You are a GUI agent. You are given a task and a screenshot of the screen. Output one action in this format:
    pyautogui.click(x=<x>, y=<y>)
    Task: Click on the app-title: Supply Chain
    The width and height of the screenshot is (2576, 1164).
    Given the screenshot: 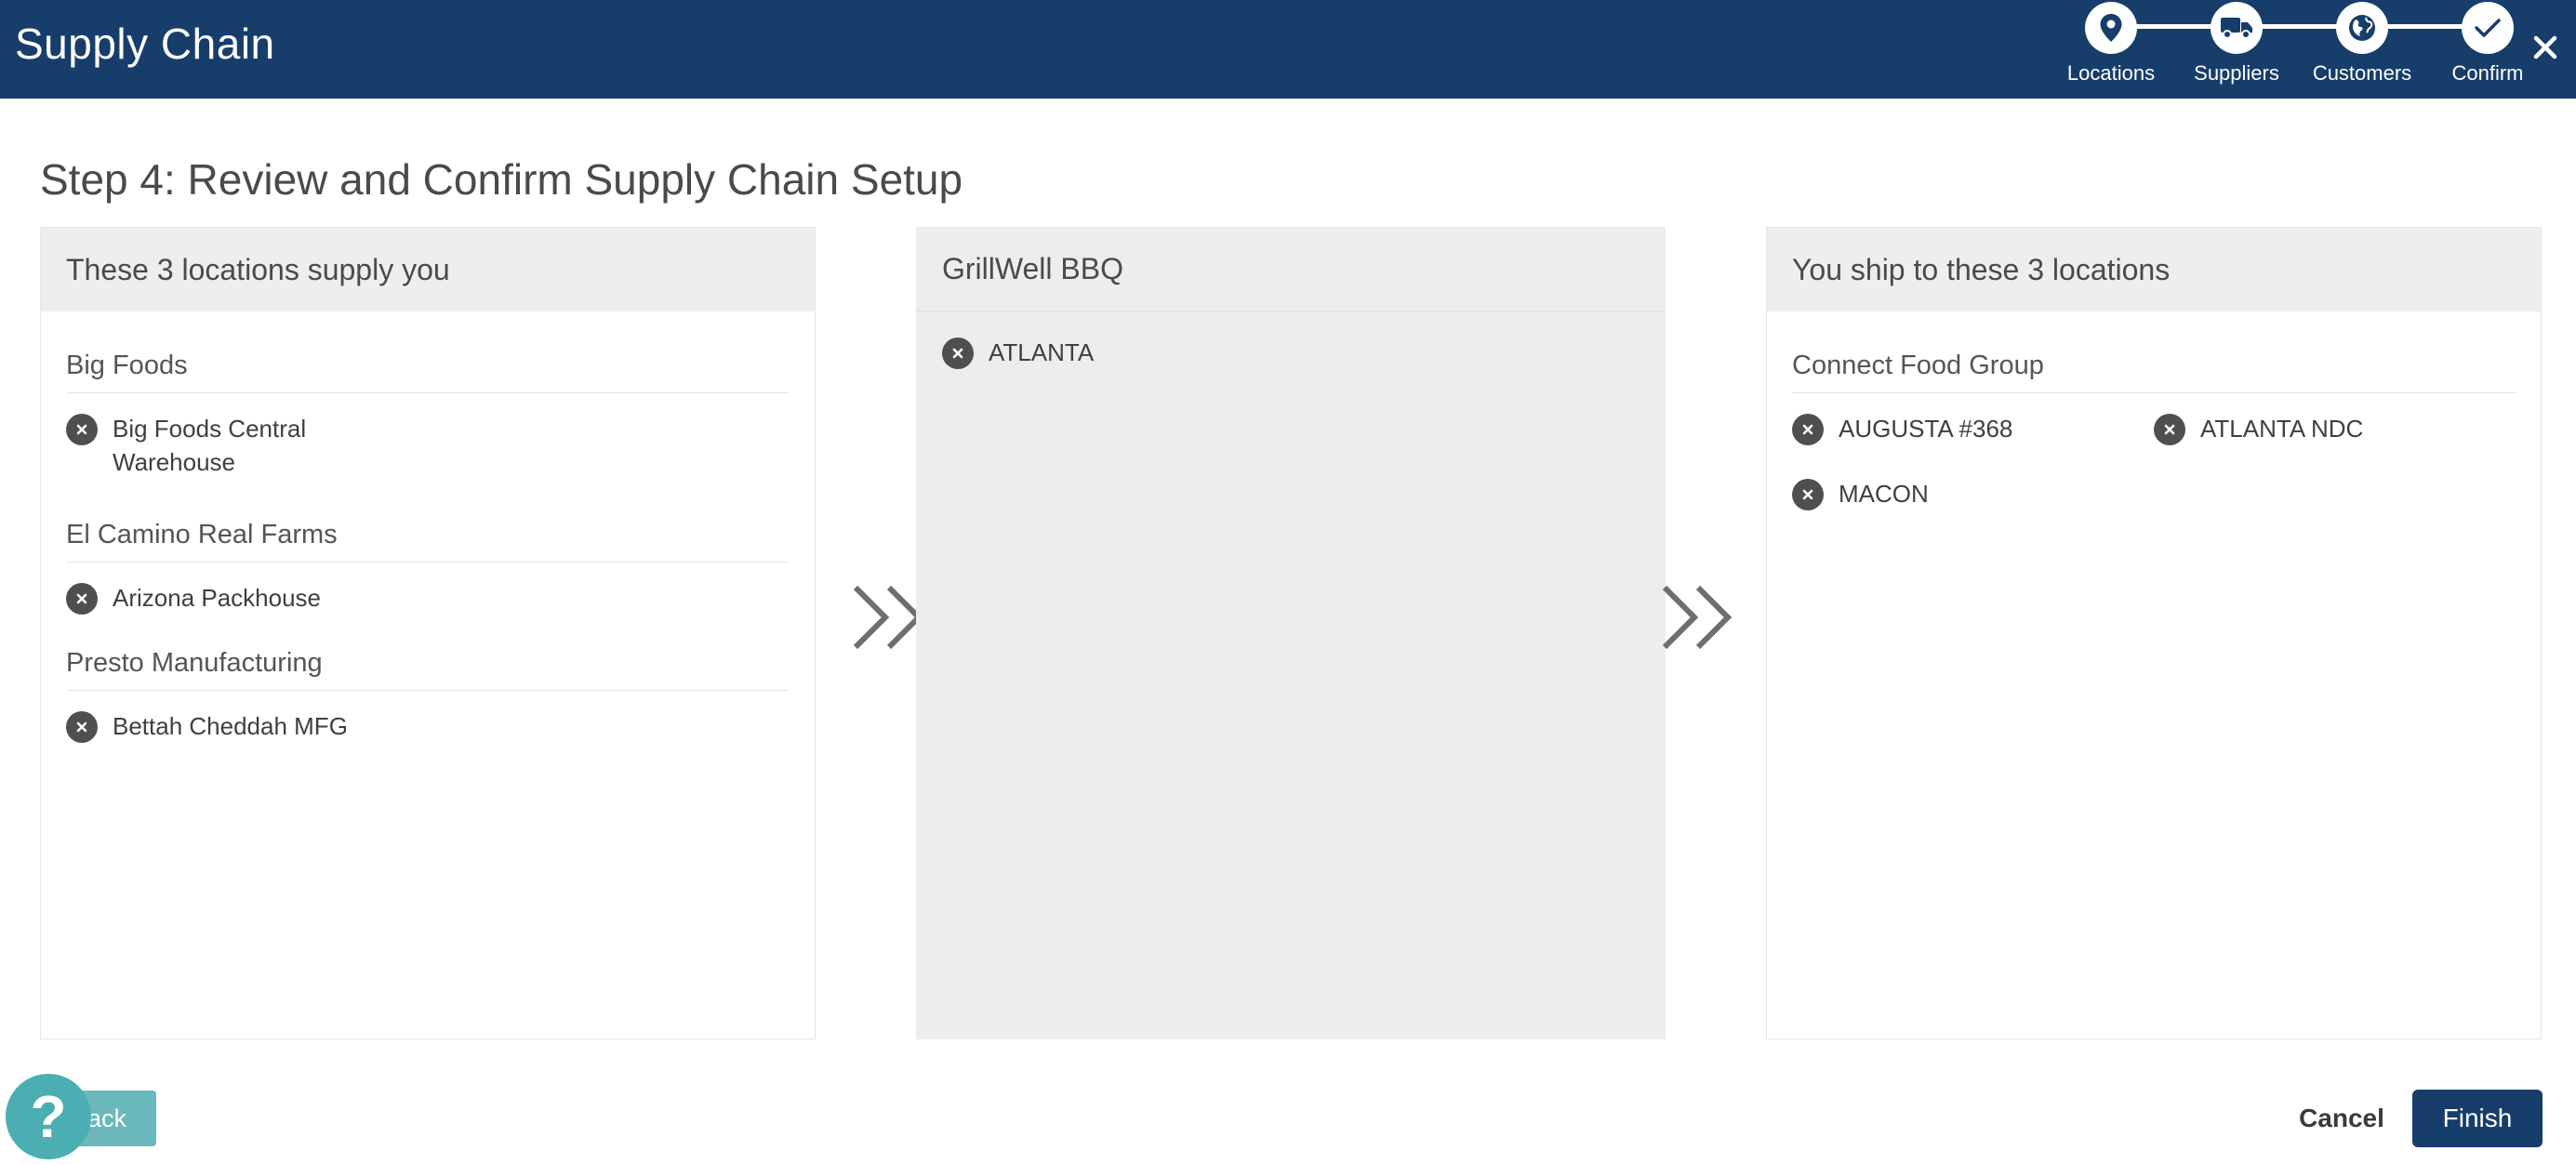 What is the action you would take?
    pyautogui.click(x=145, y=44)
    